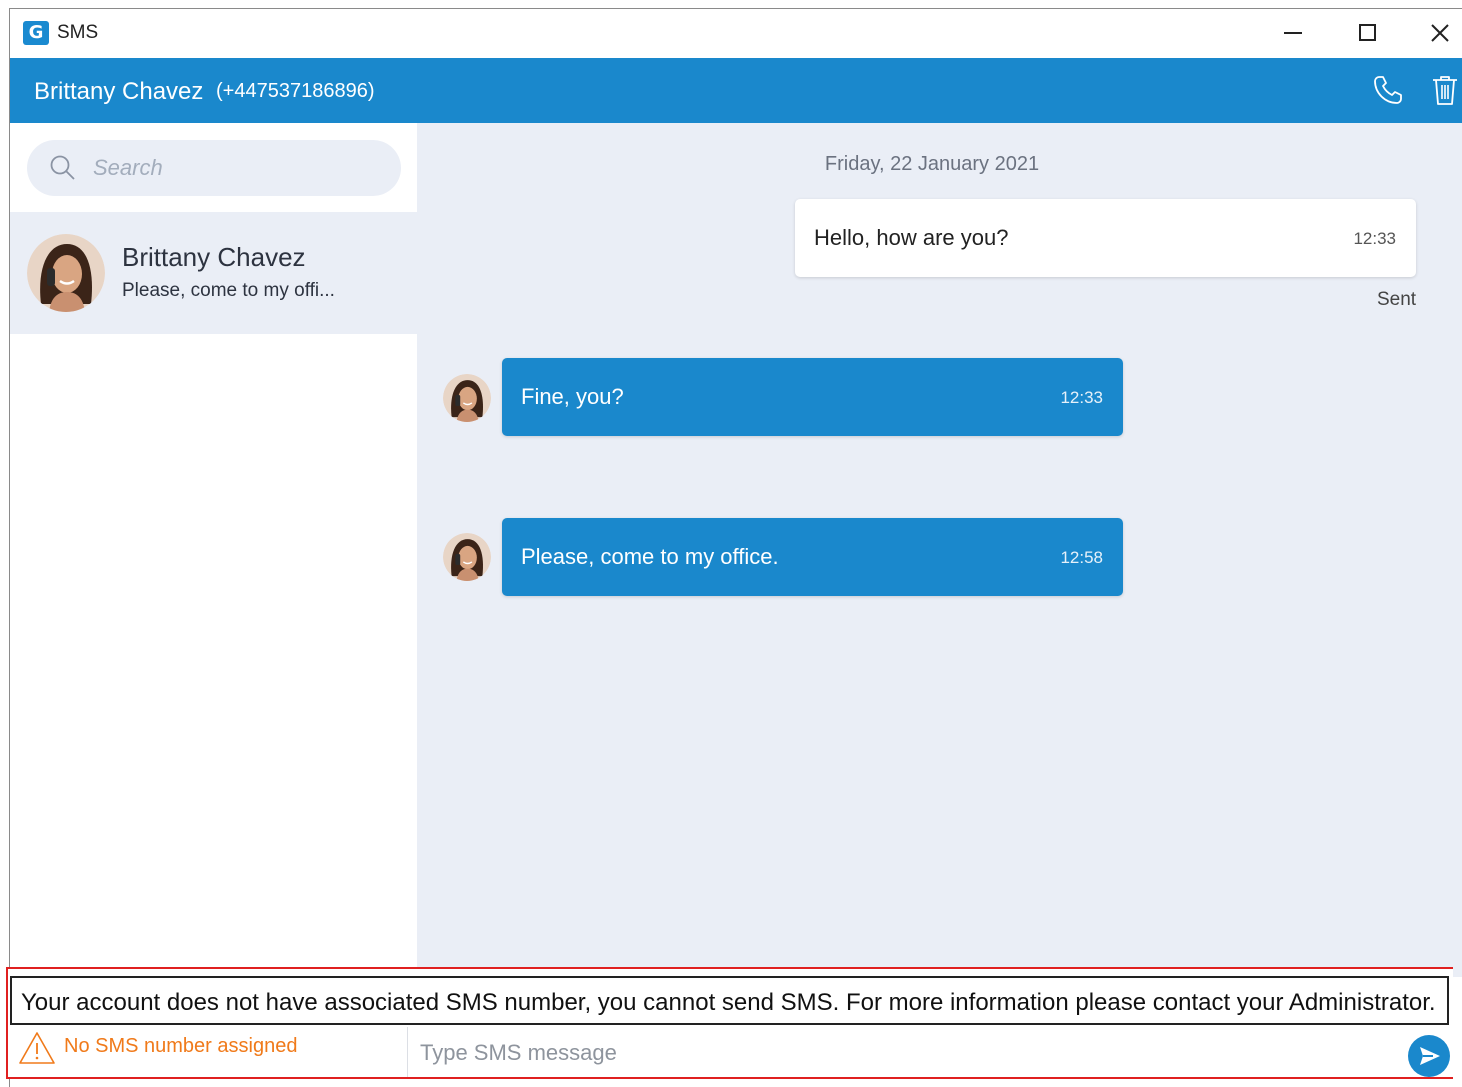 This screenshot has height=1087, width=1462. Describe the element at coordinates (62, 167) in the screenshot. I see `search-icon` at that location.